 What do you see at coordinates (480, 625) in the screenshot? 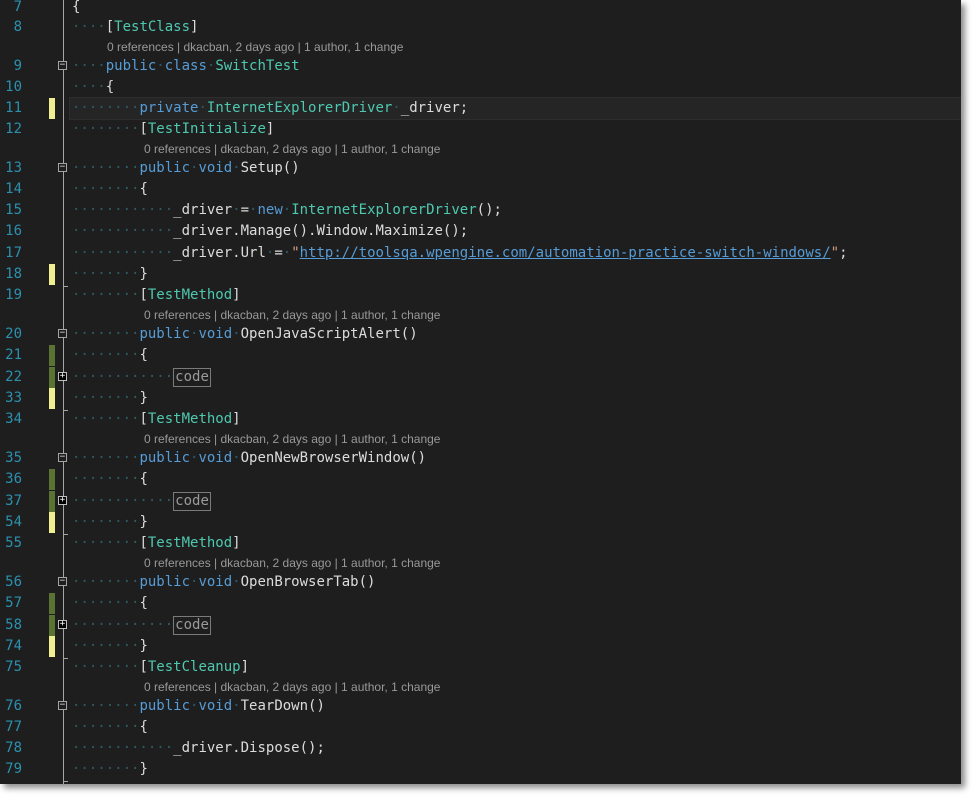
I see `code-line: 58 + ············ code` at bounding box center [480, 625].